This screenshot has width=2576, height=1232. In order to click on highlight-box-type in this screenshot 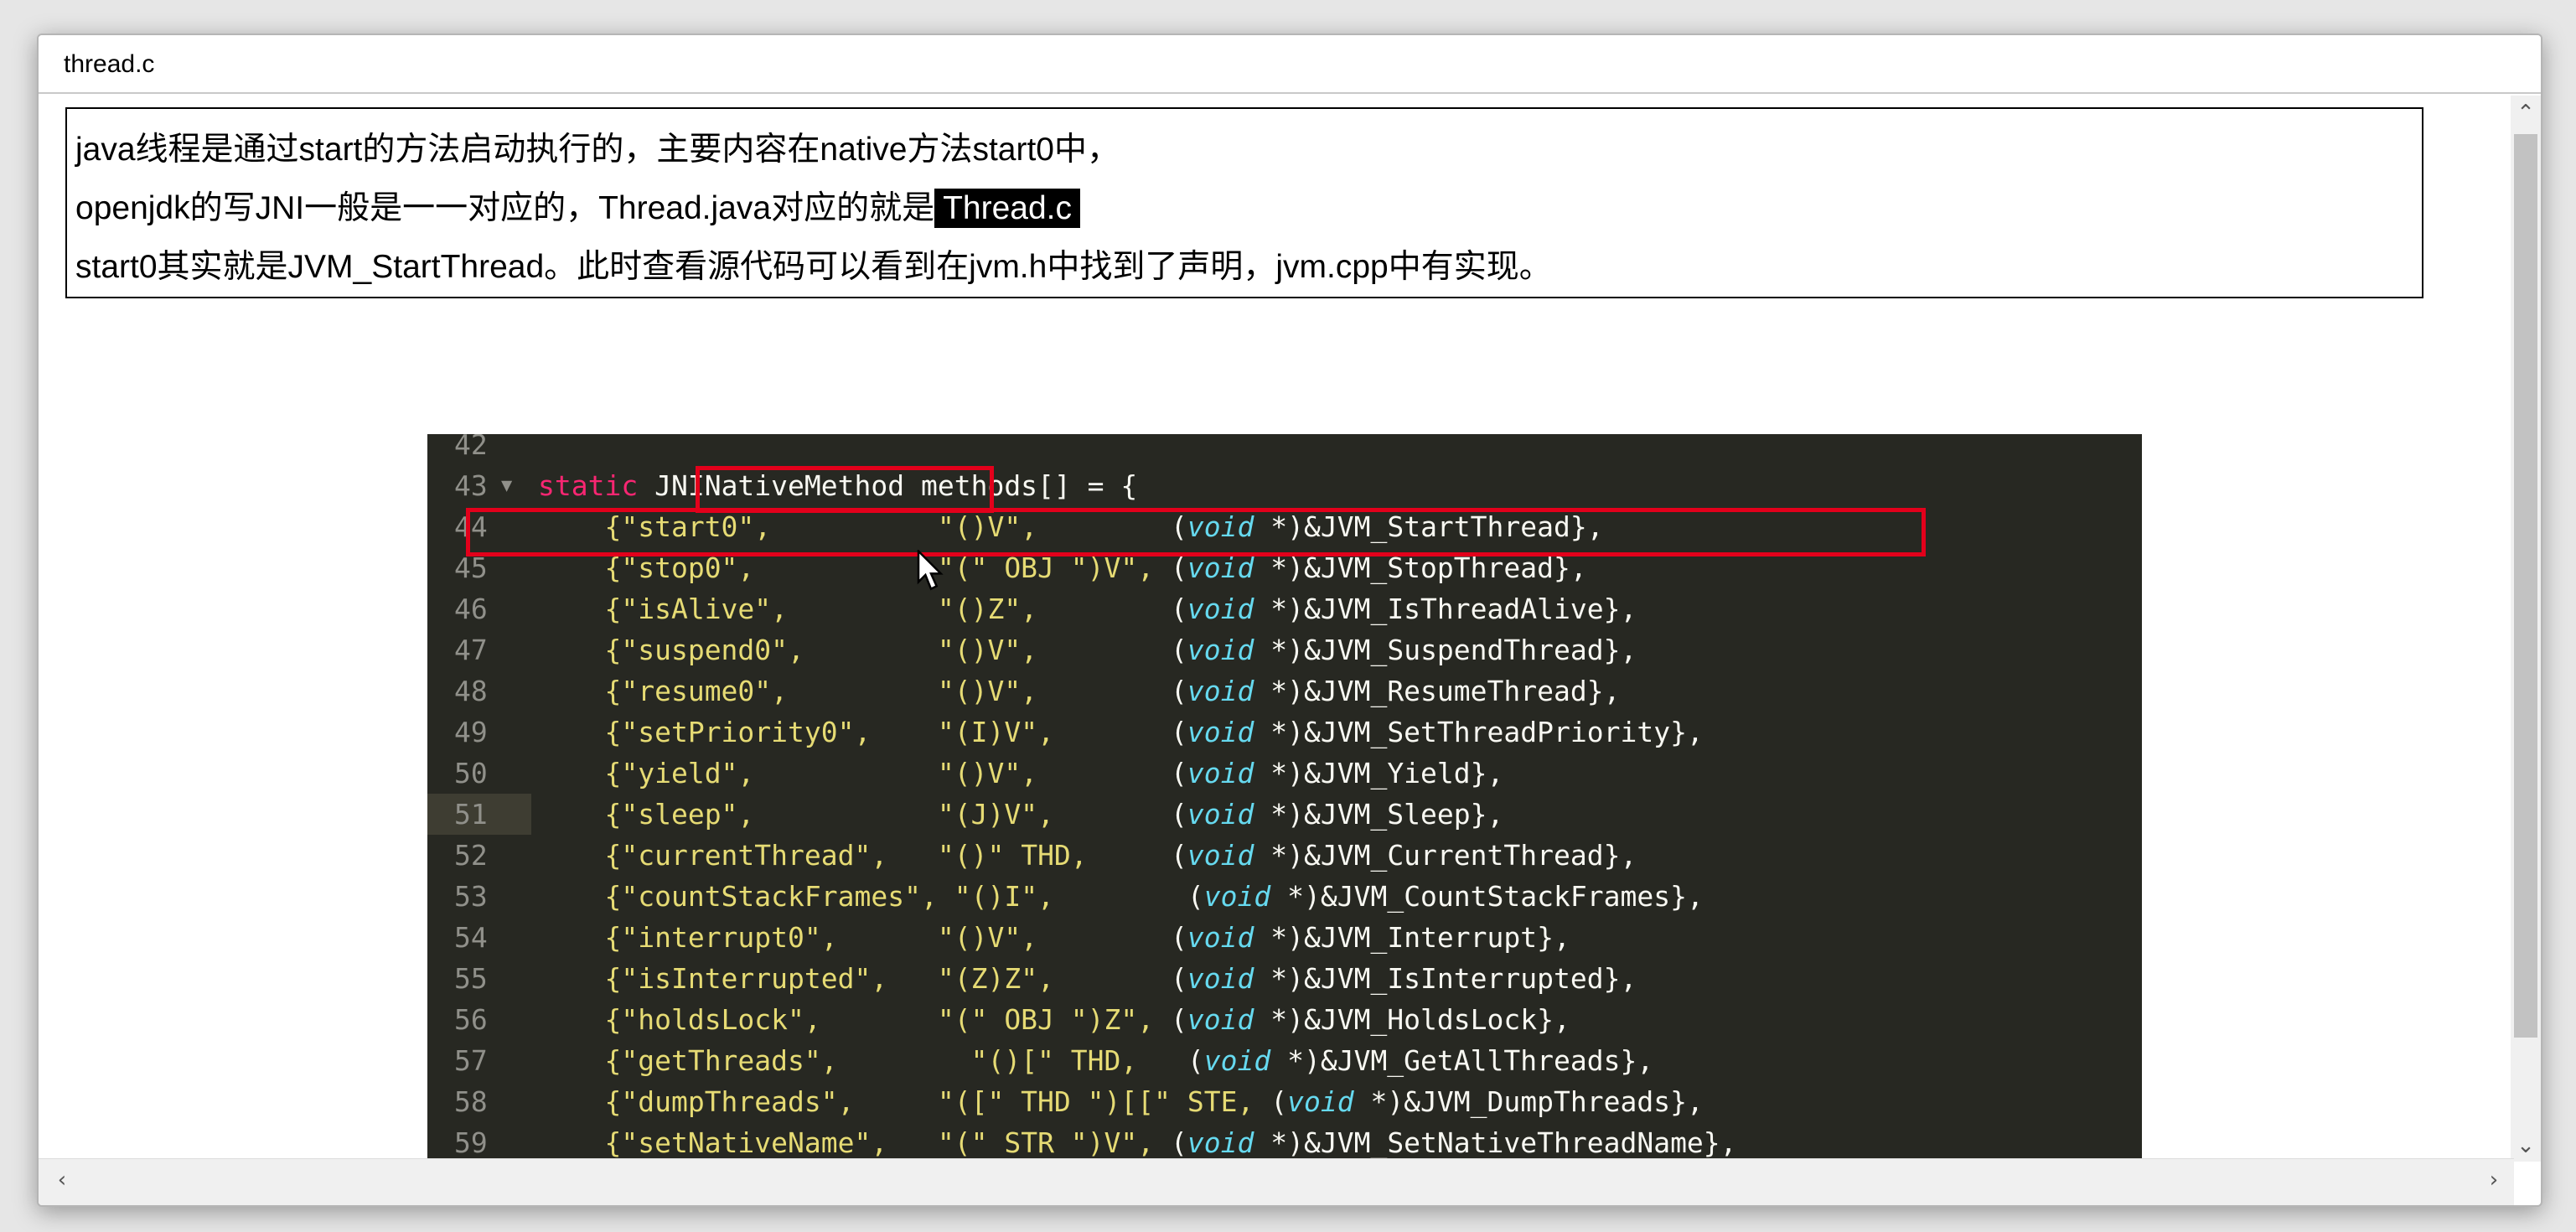, I will do `click(845, 489)`.